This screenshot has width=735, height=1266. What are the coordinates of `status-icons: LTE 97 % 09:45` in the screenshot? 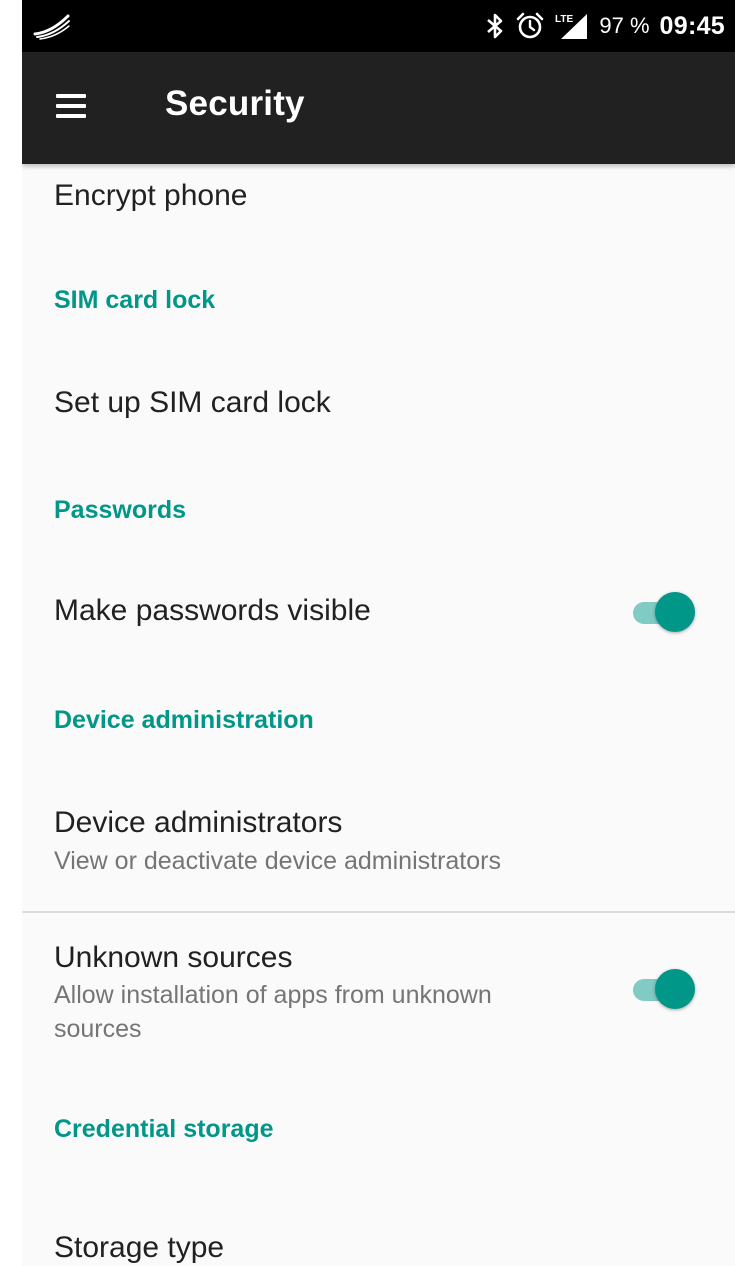 It's located at (605, 26).